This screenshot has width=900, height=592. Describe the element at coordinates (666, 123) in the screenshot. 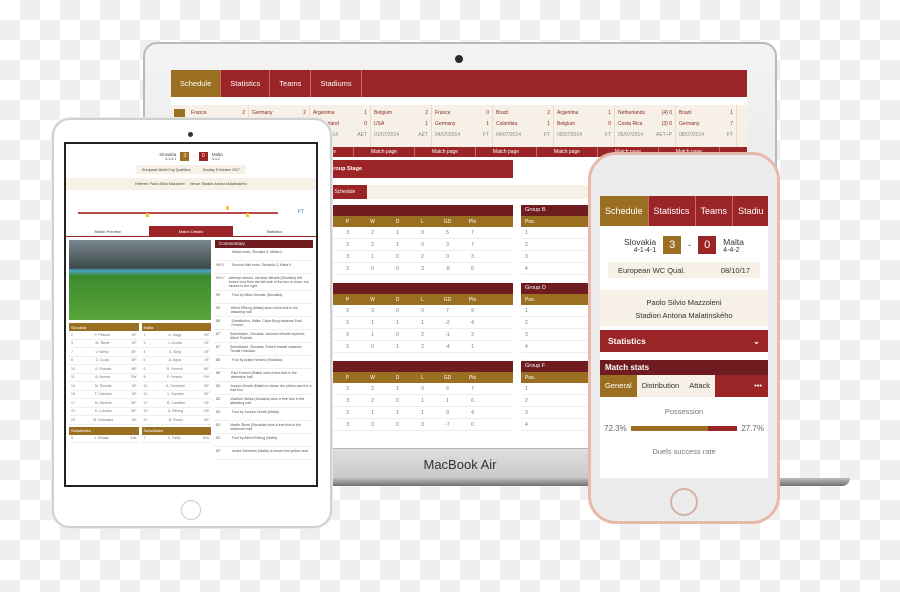

I see `score: (3) 0` at that location.